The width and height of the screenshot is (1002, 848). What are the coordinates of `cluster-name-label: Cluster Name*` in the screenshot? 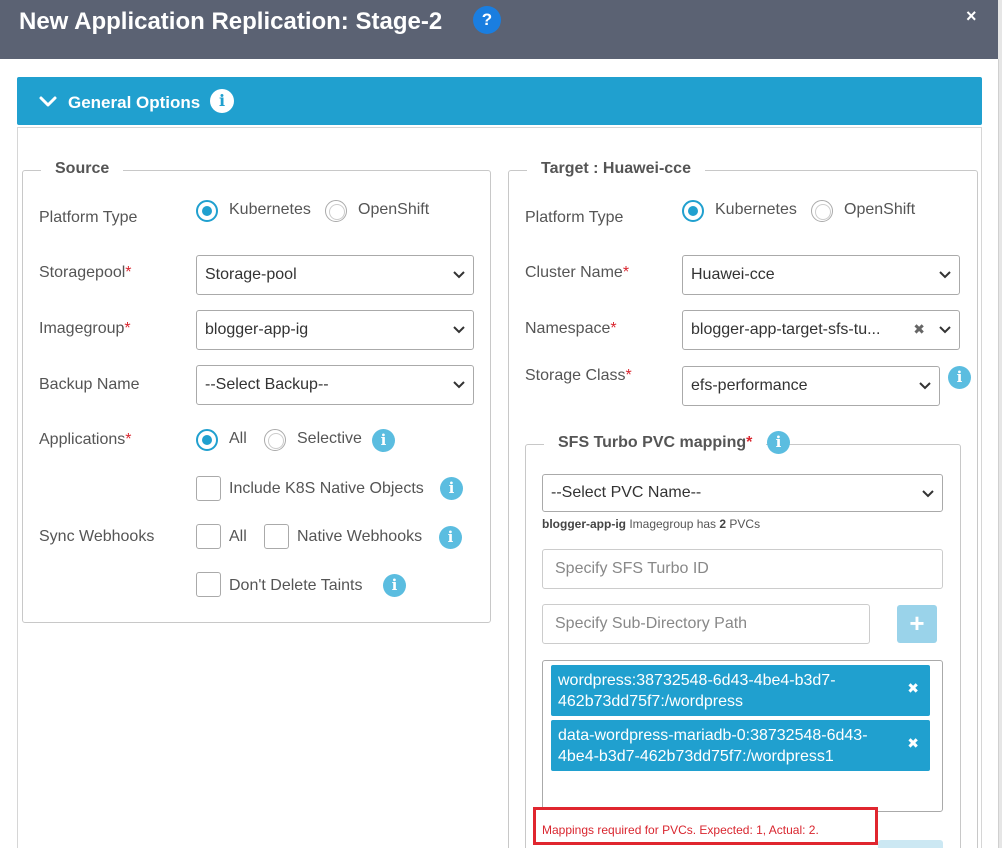 It's located at (577, 272).